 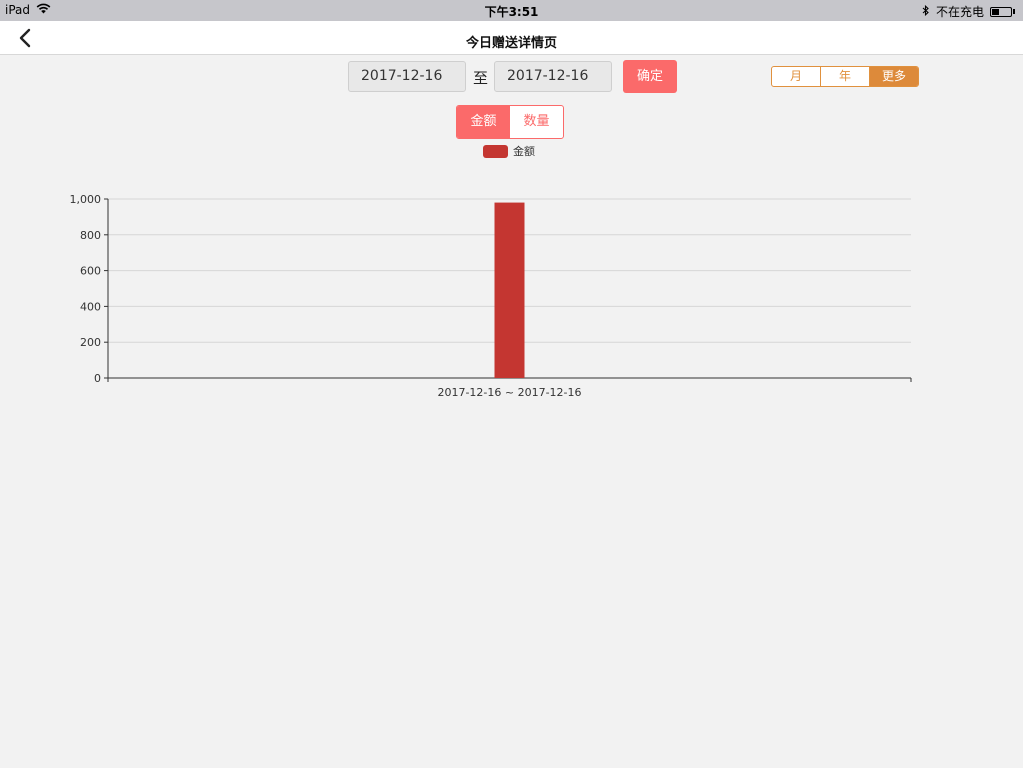 What do you see at coordinates (509, 290) in the screenshot?
I see `bar` at bounding box center [509, 290].